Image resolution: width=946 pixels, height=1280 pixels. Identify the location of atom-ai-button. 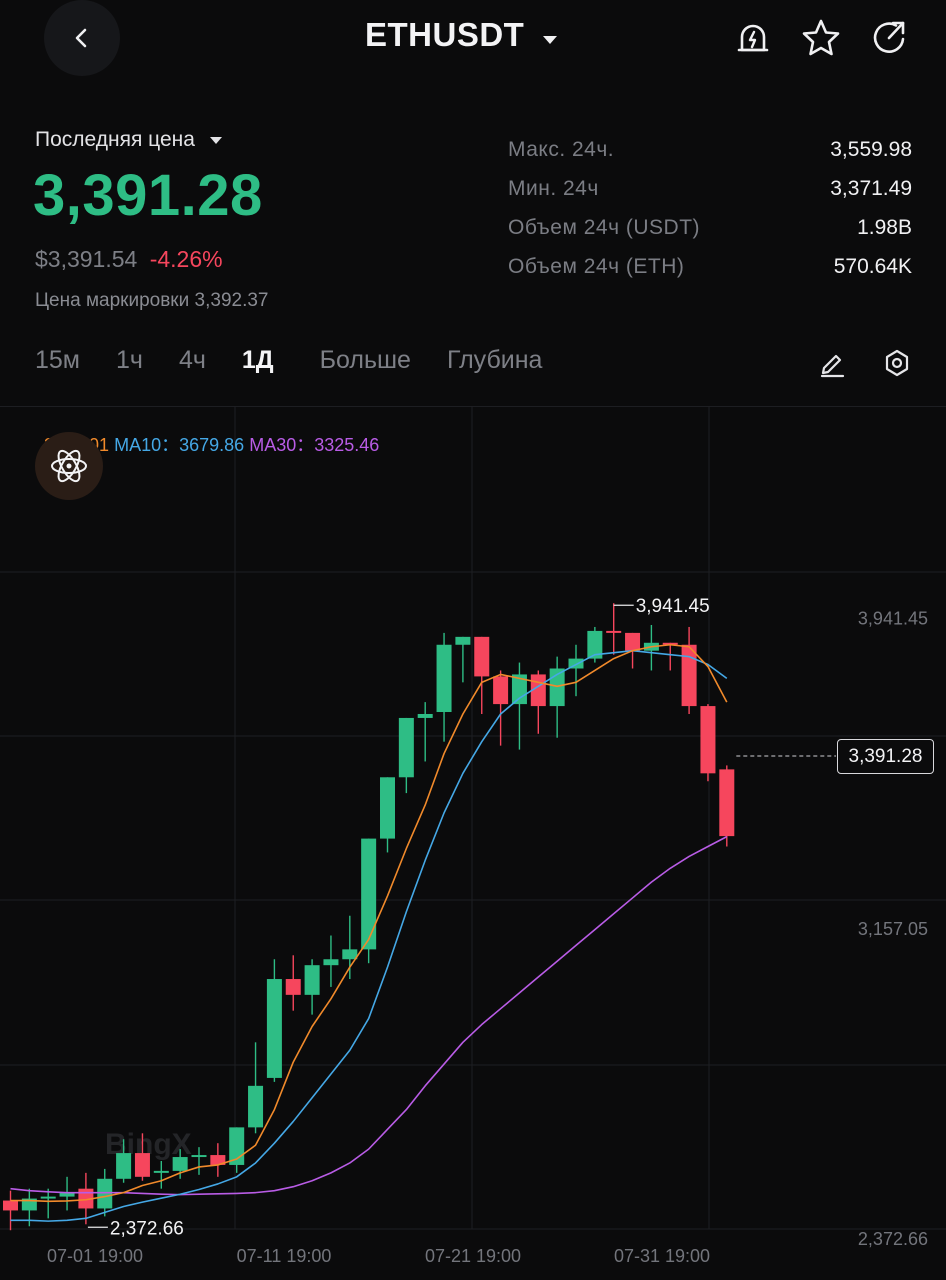
(69, 466).